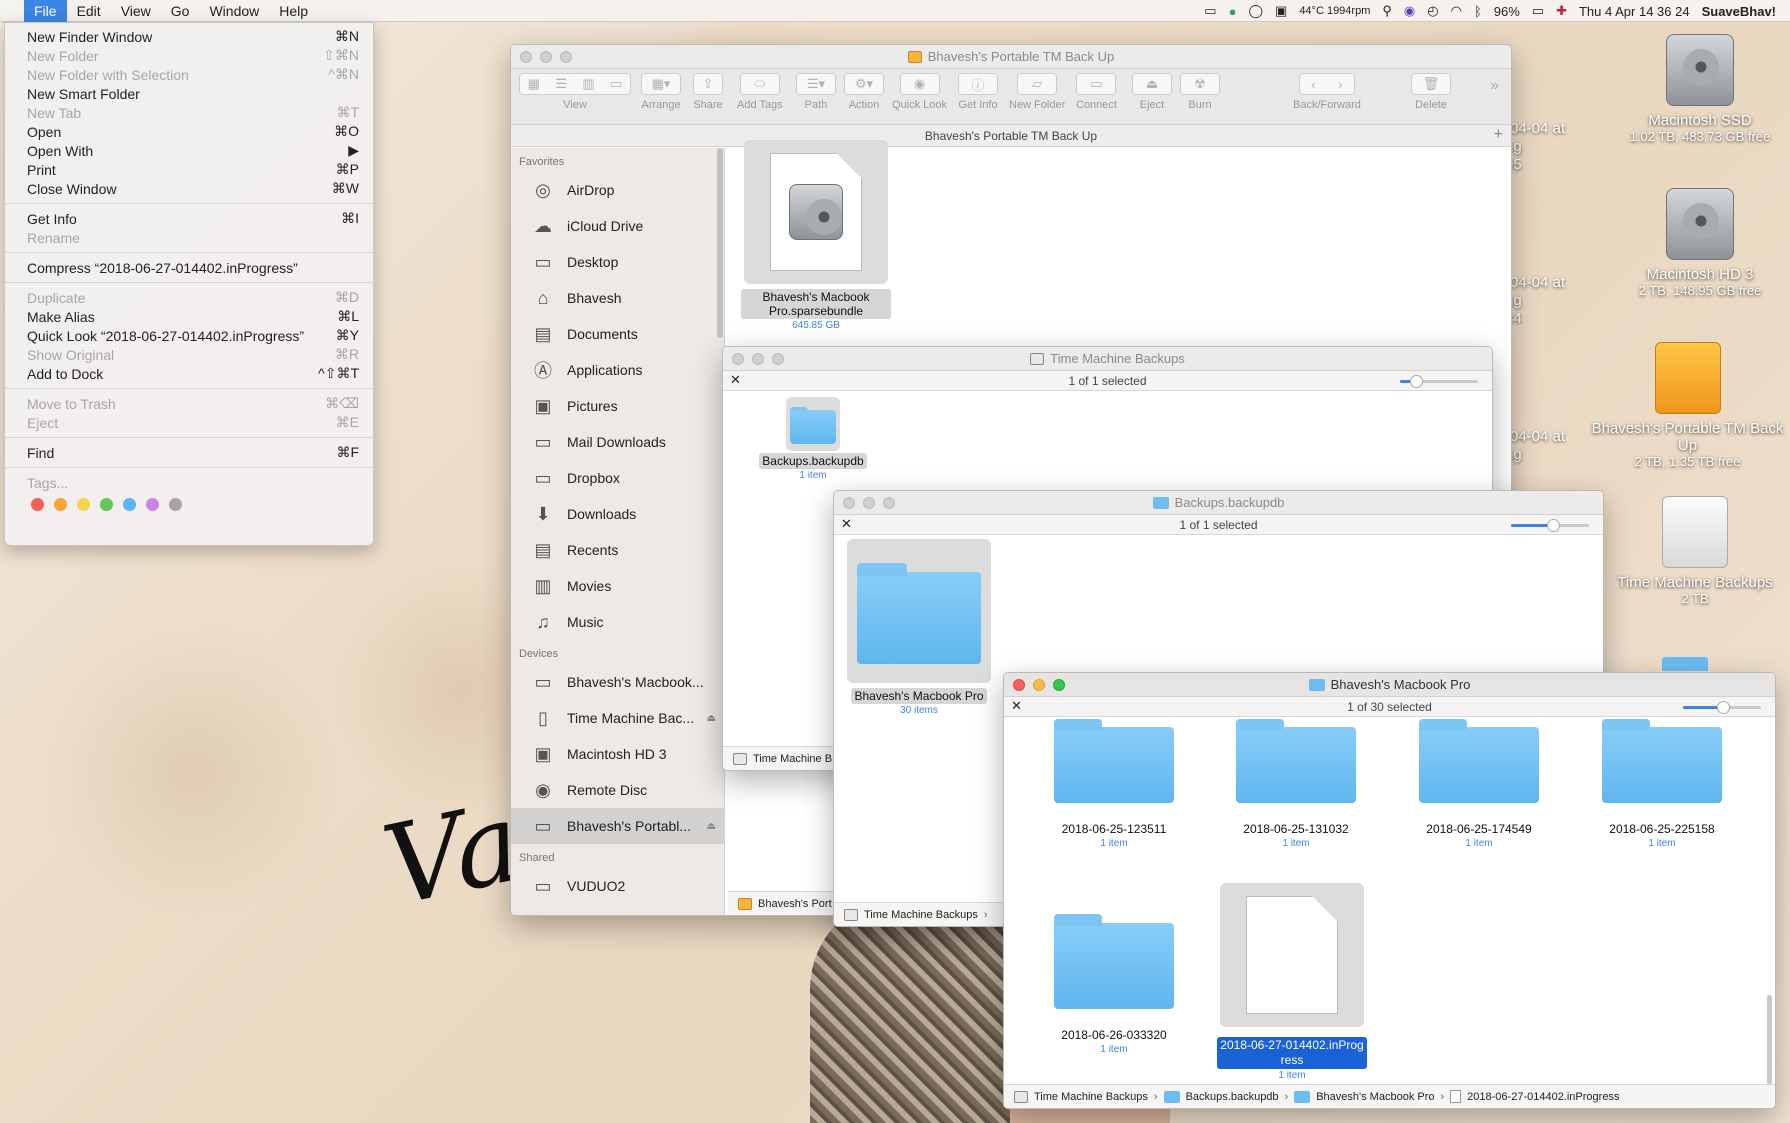  What do you see at coordinates (617, 622) in the screenshot?
I see `sidebar-item-music: ♫ Music` at bounding box center [617, 622].